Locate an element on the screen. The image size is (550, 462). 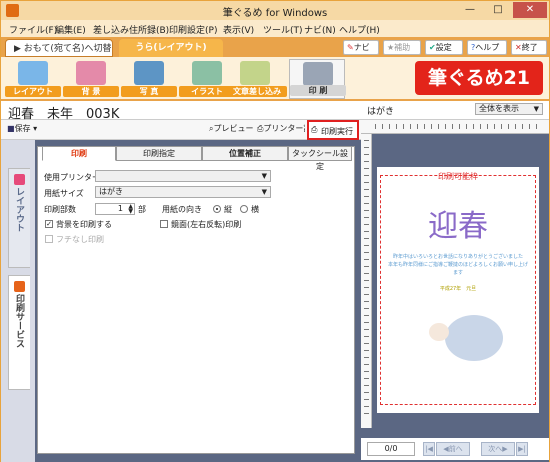
zoom-select: 全体を表示 ▼ is located at coordinates (509, 109).